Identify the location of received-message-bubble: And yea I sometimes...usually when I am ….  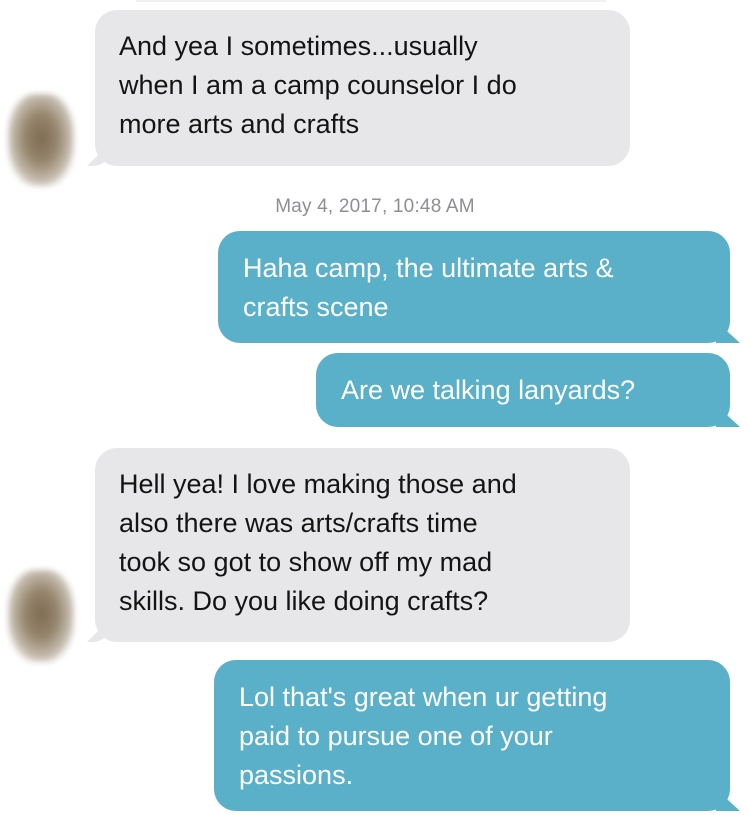
(362, 88).